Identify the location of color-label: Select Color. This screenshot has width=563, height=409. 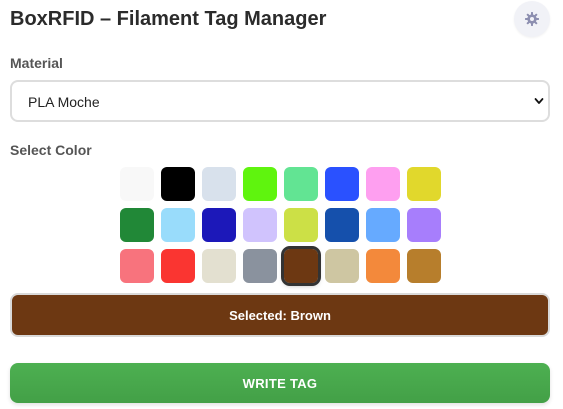
(51, 150).